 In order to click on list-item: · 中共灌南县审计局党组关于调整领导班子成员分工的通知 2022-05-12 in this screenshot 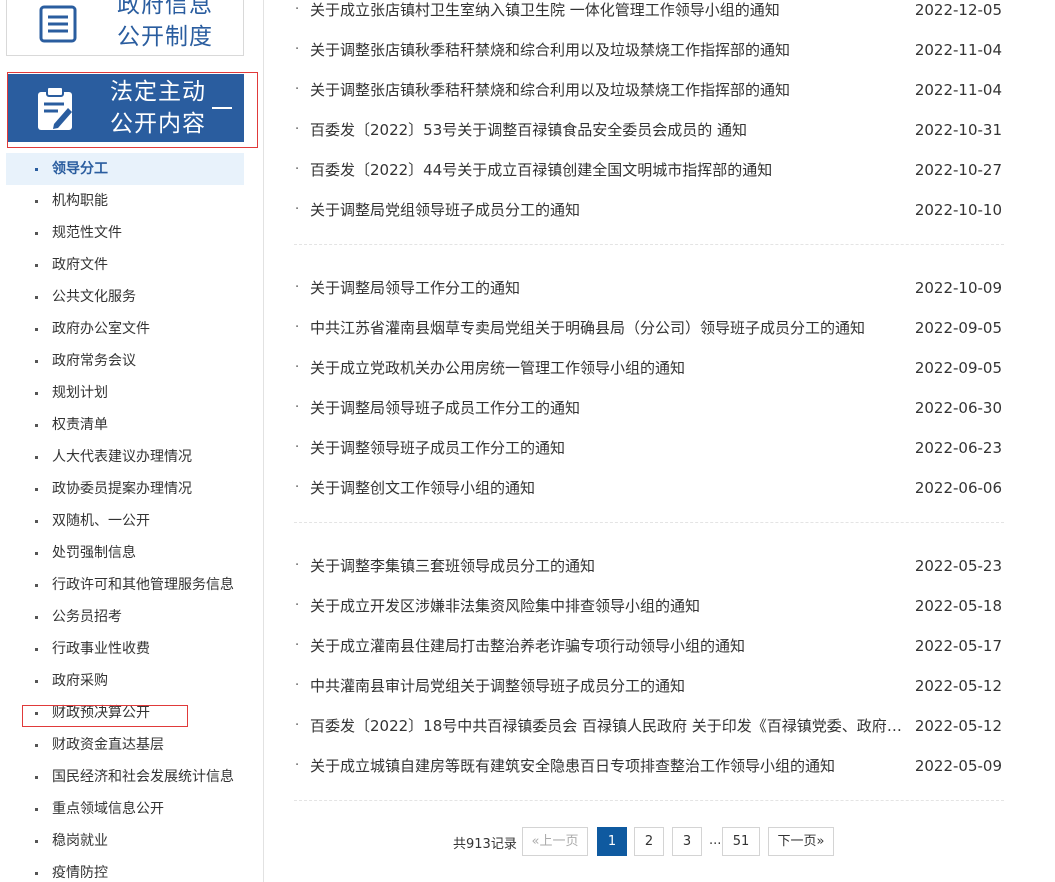, I will do `click(649, 696)`.